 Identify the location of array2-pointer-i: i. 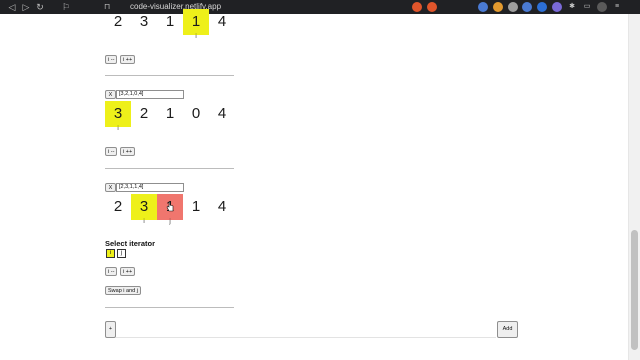
(118, 129).